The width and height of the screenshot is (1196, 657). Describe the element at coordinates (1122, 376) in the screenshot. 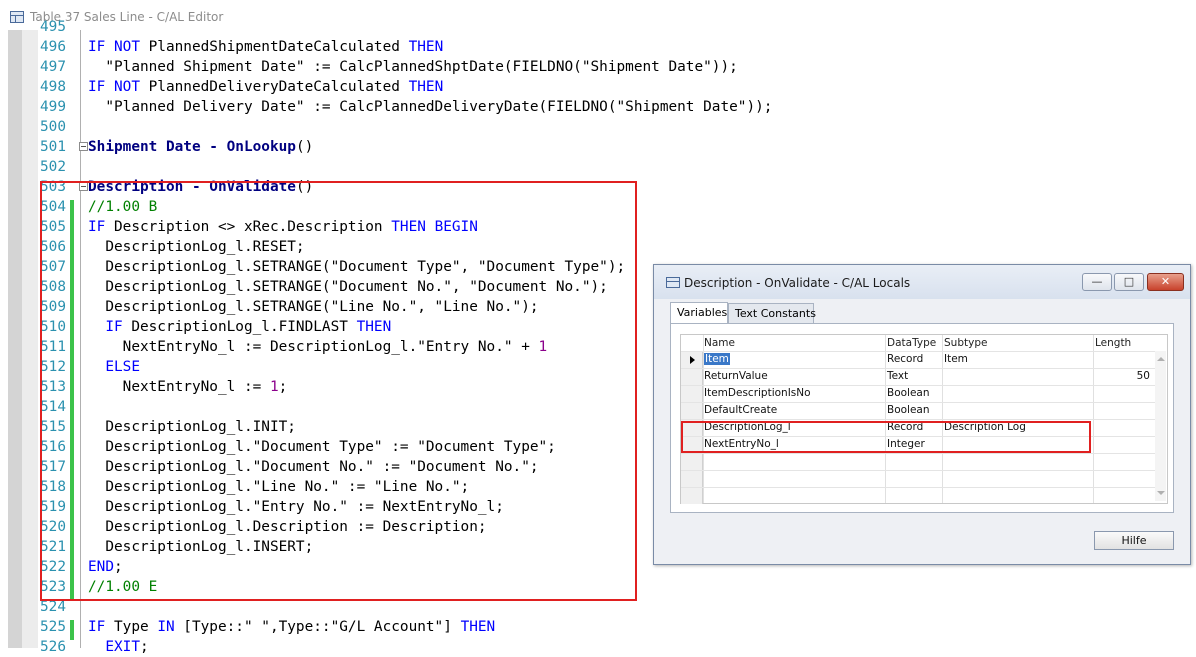

I see `cell-length: 50` at that location.